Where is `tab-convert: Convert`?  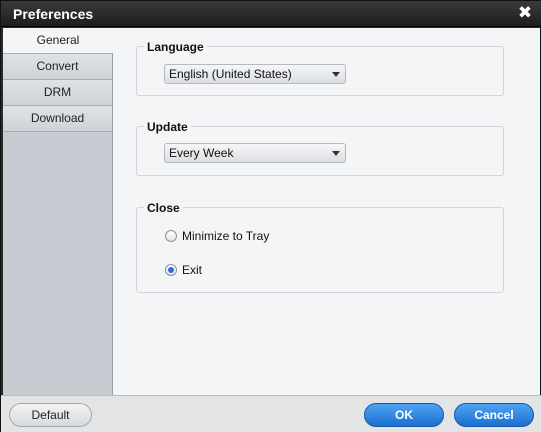 tab-convert: Convert is located at coordinates (57, 67).